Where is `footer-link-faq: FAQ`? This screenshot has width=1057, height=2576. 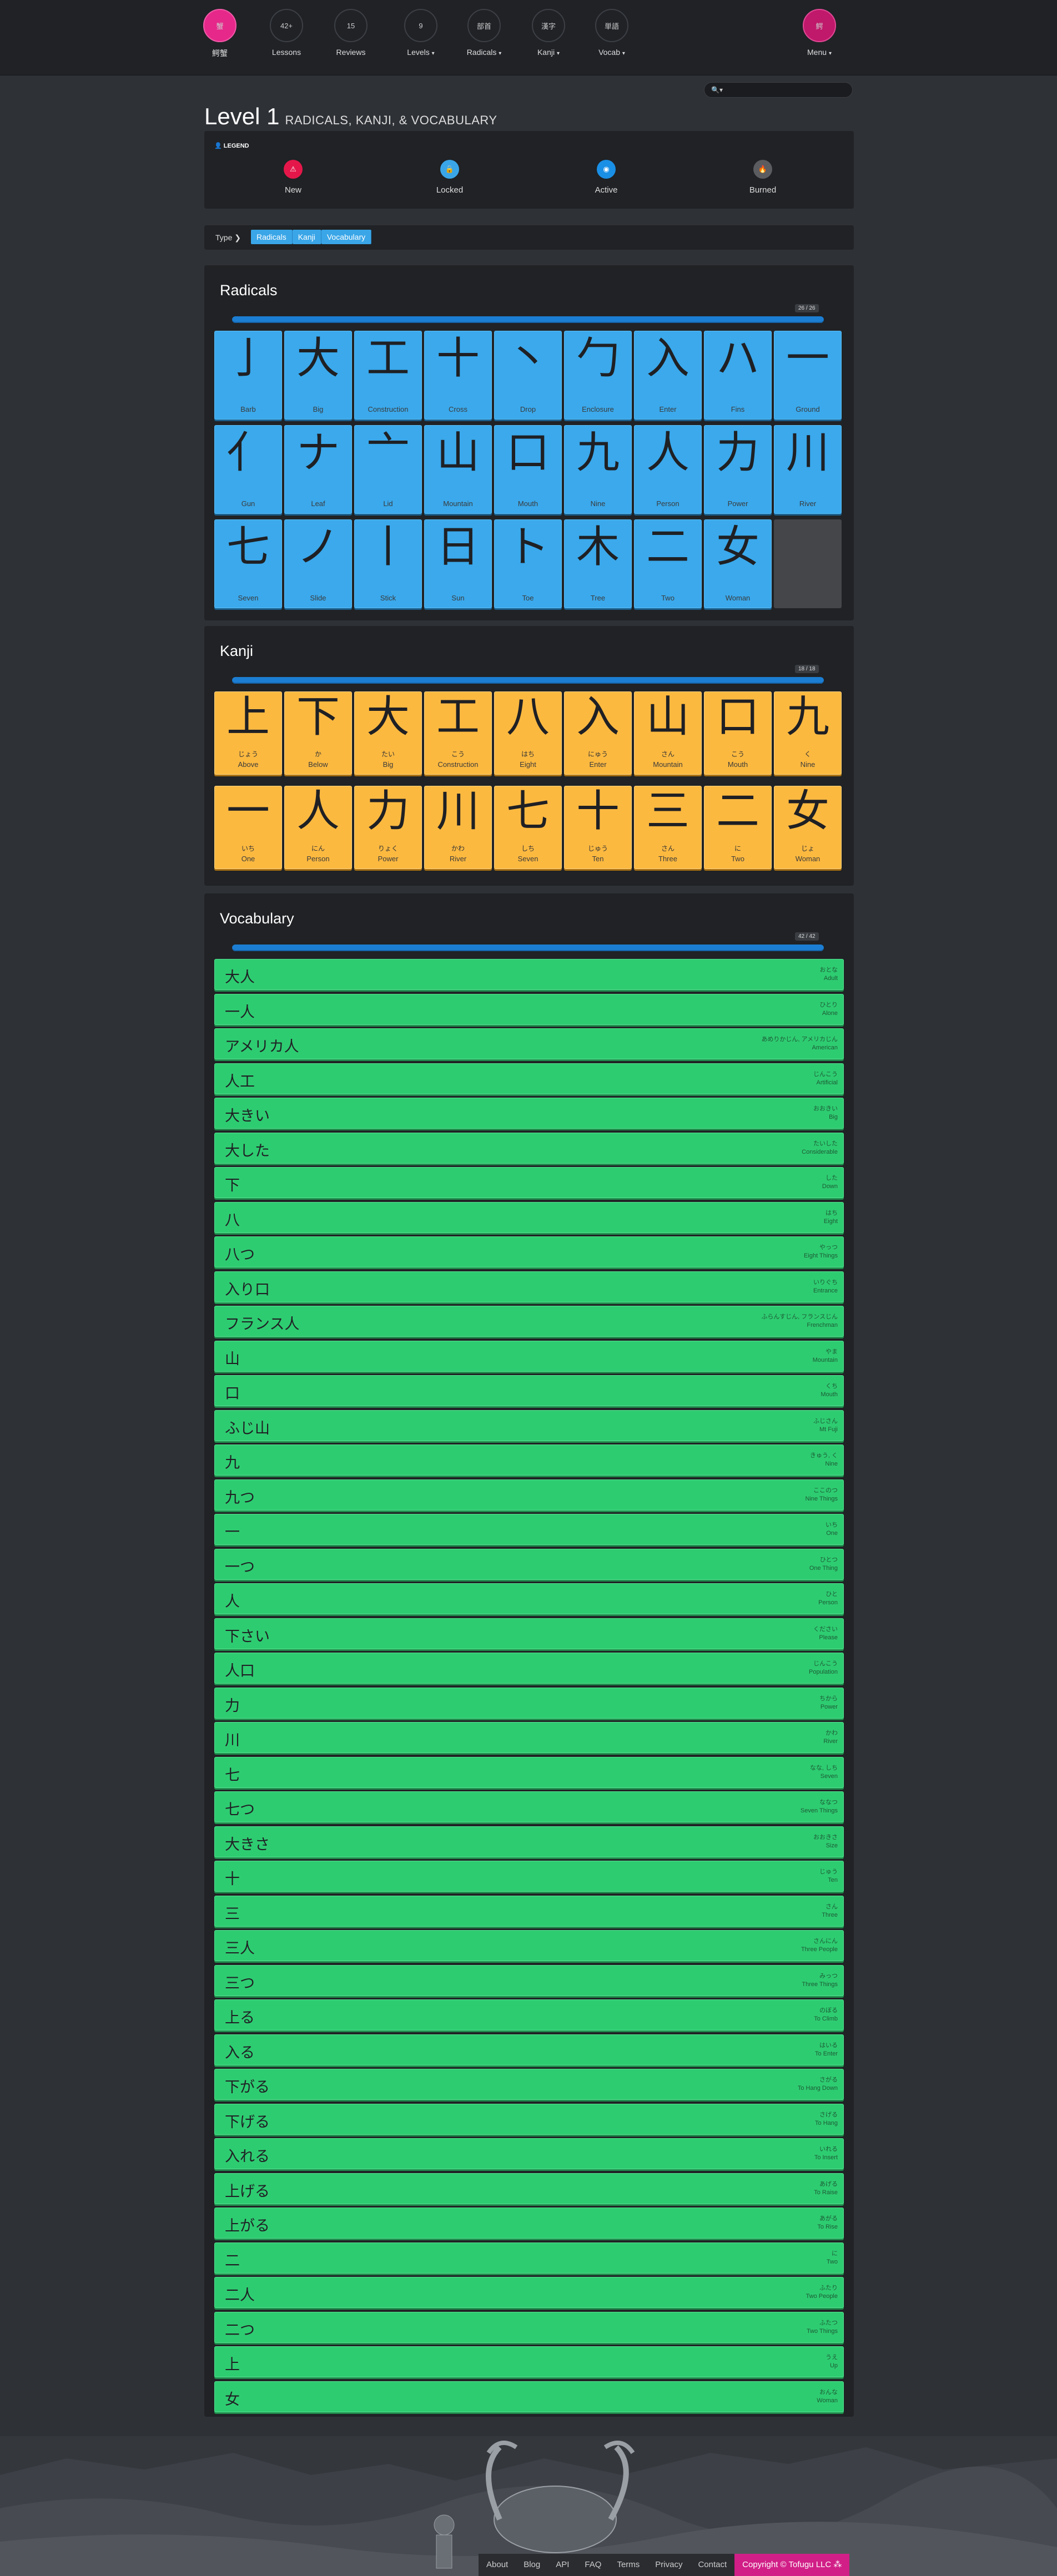 footer-link-faq: FAQ is located at coordinates (593, 2565).